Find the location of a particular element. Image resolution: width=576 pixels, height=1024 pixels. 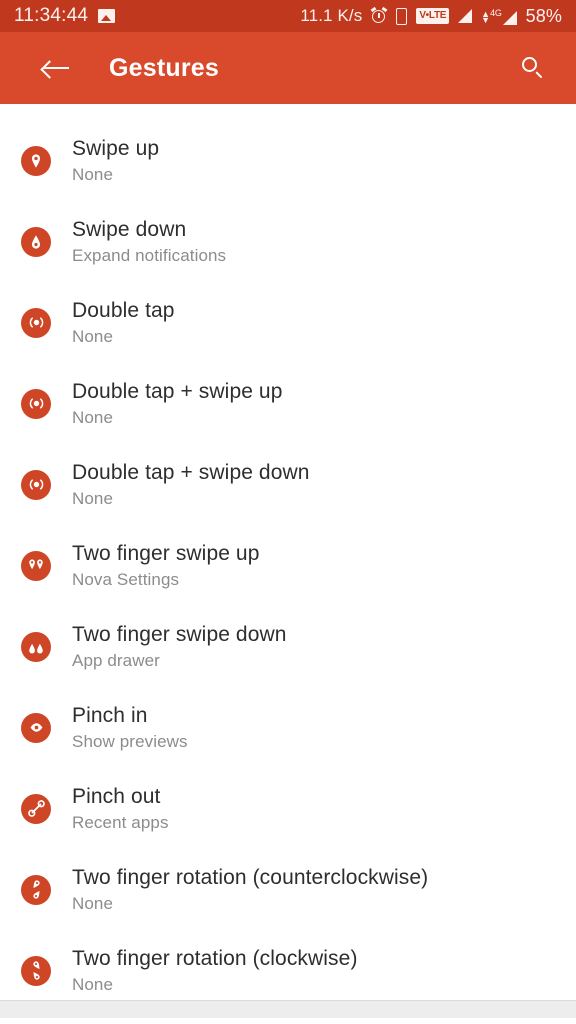

list-item: Double tap None is located at coordinates (288, 322).